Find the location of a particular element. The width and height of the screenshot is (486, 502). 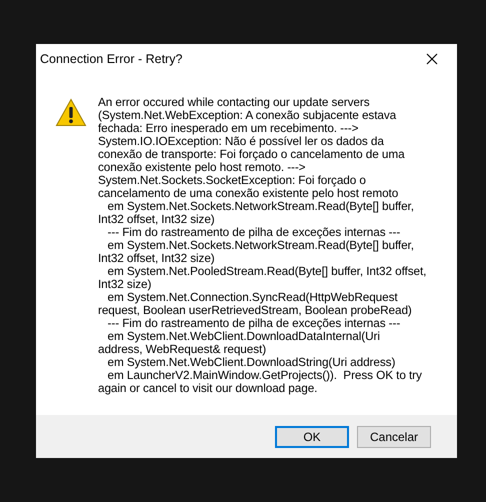

cancel-button: Cancelar is located at coordinates (394, 437).